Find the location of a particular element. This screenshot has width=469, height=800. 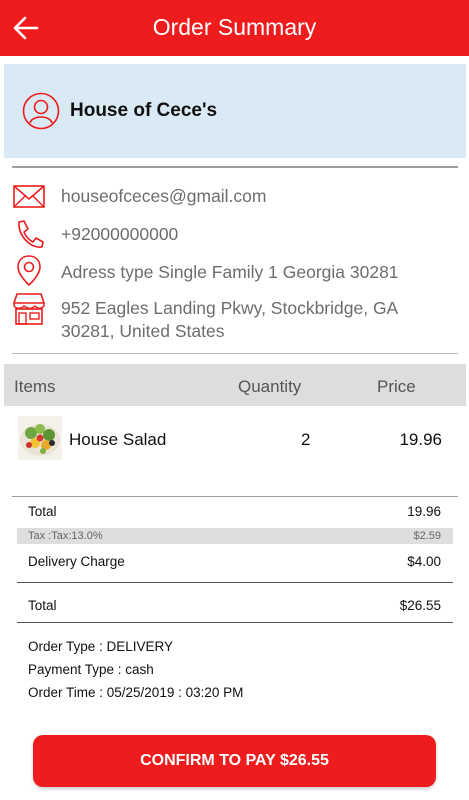

grand-total-row: Total $26.55 is located at coordinates (235, 606).